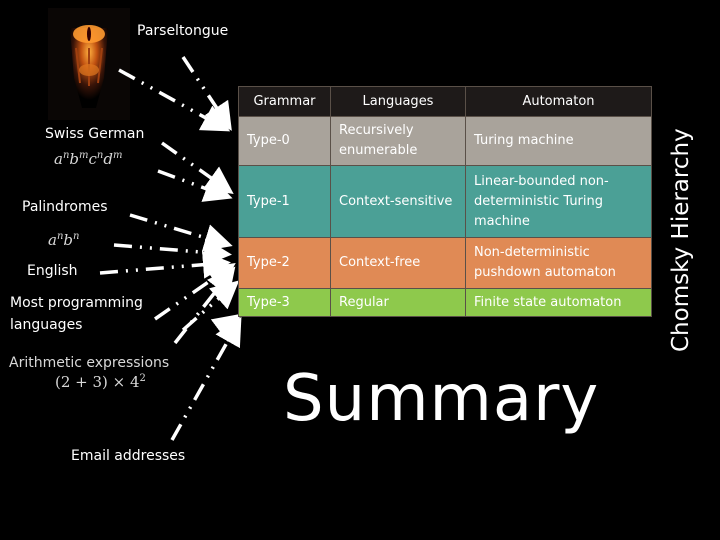 Image resolution: width=720 pixels, height=540 pixels. I want to click on cell-grammar: Type-2, so click(284, 263).